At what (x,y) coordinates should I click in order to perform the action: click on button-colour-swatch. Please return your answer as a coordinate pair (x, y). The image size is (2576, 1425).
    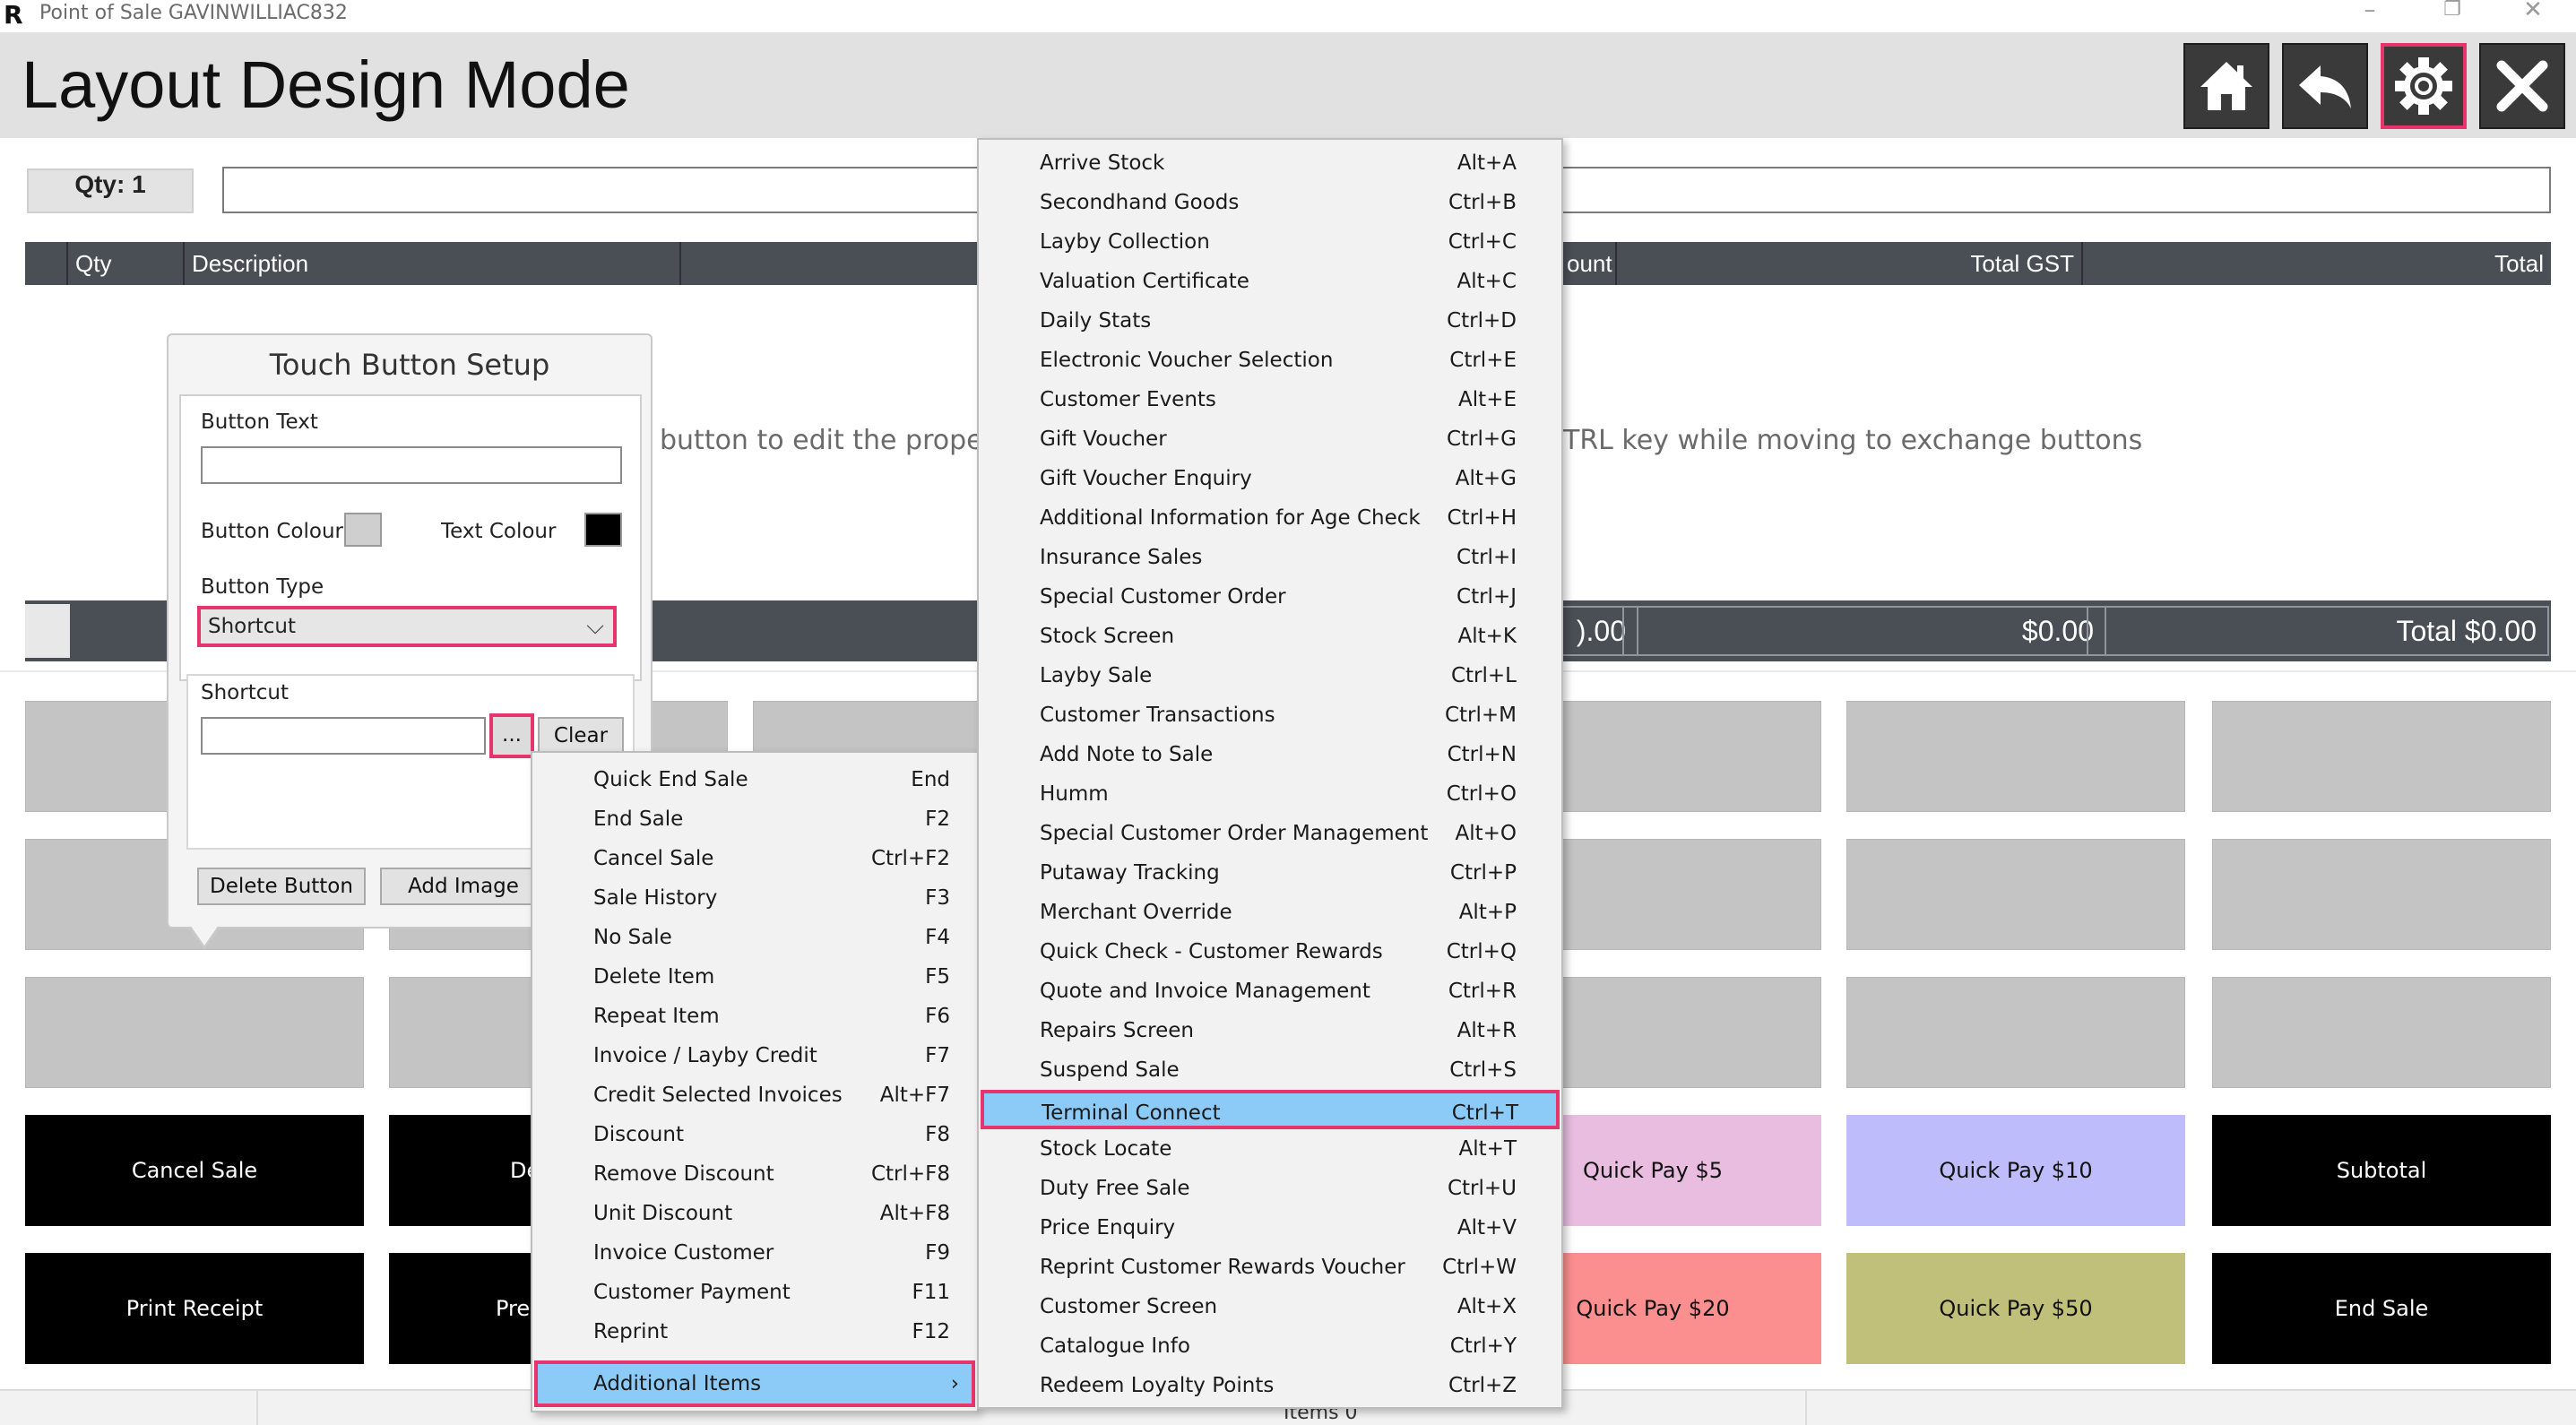
    Looking at the image, I should click on (363, 530).